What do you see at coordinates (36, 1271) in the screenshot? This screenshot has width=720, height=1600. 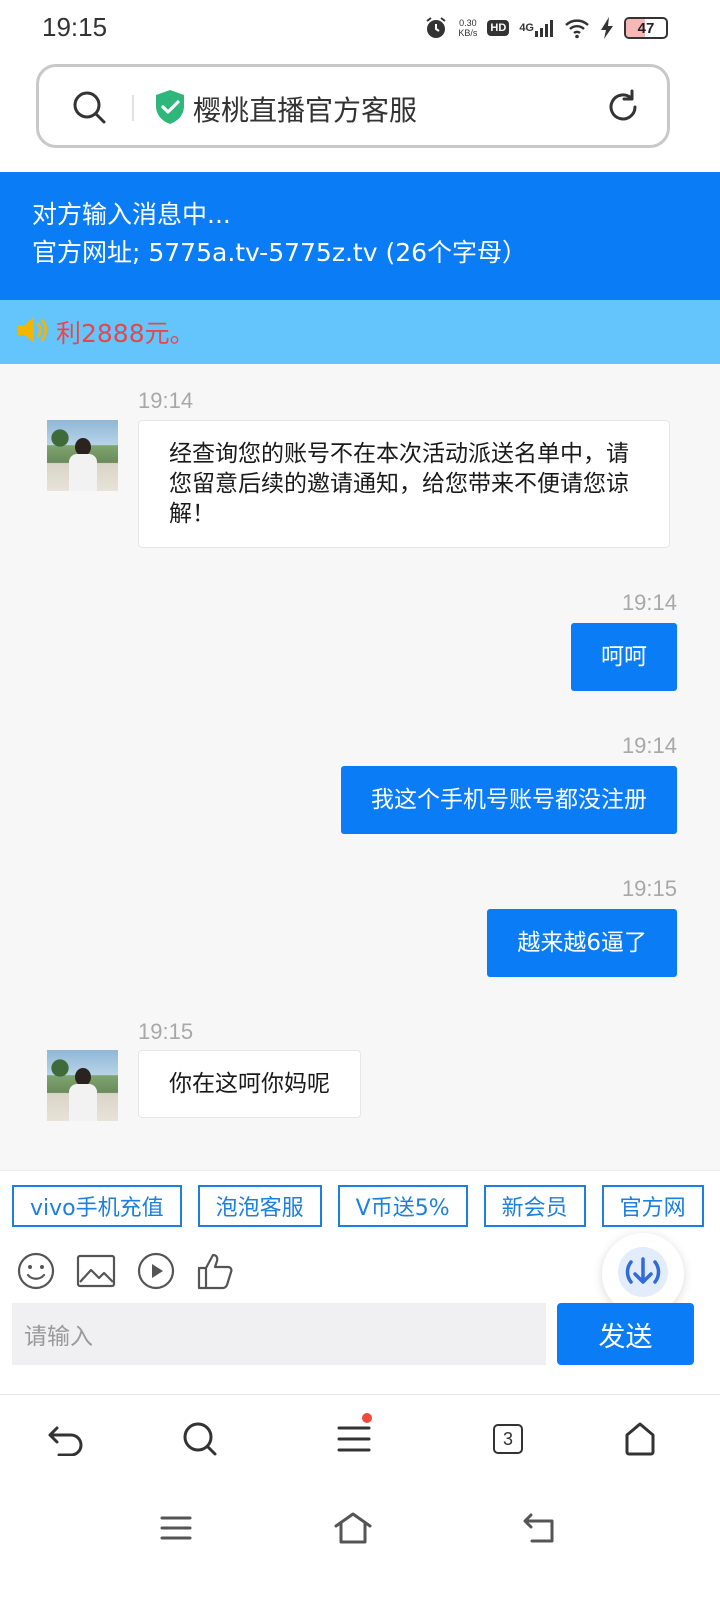 I see `emoji-icon` at bounding box center [36, 1271].